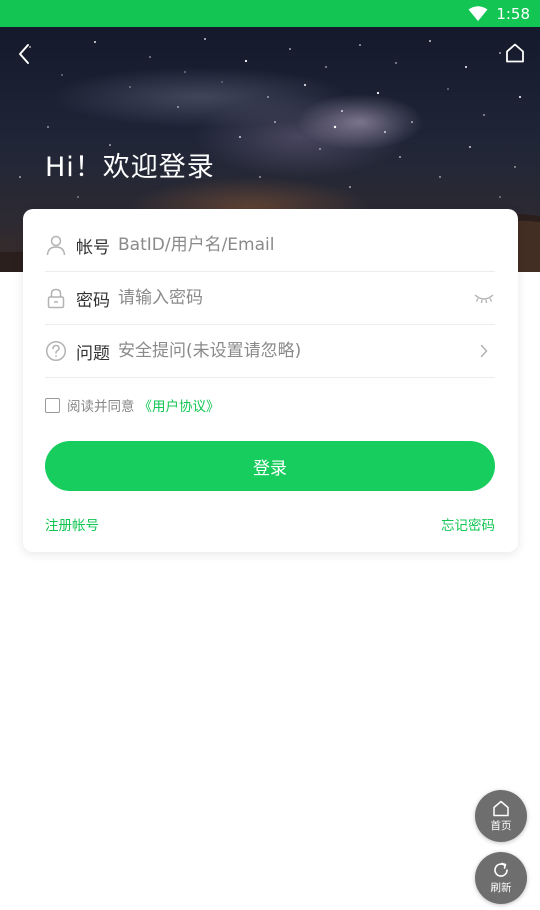 Image resolution: width=540 pixels, height=910 pixels. What do you see at coordinates (295, 298) in the screenshot?
I see `password-input` at bounding box center [295, 298].